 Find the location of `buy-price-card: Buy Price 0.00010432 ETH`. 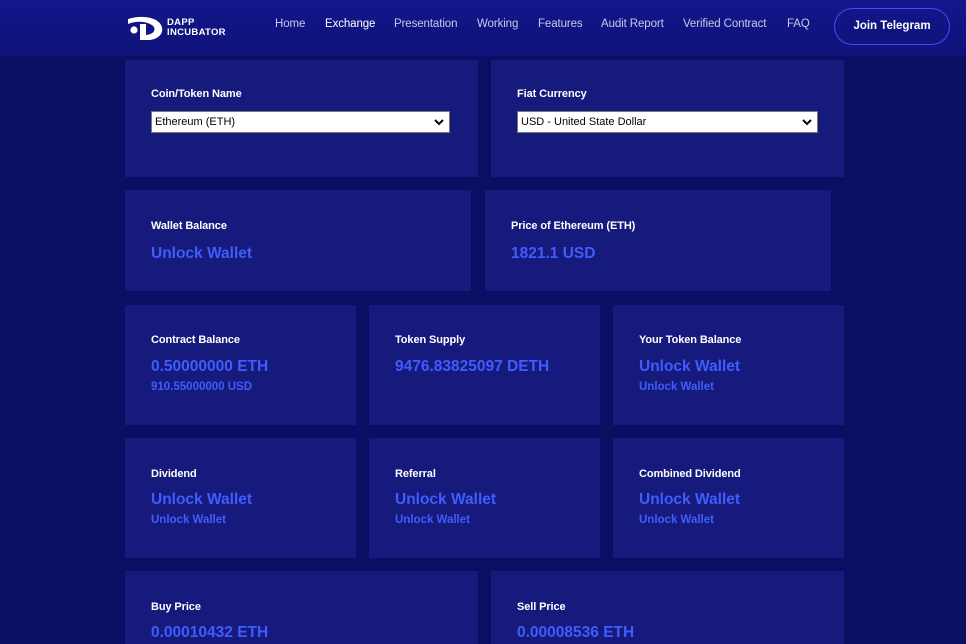

buy-price-card: Buy Price 0.00010432 ETH is located at coordinates (301, 607).